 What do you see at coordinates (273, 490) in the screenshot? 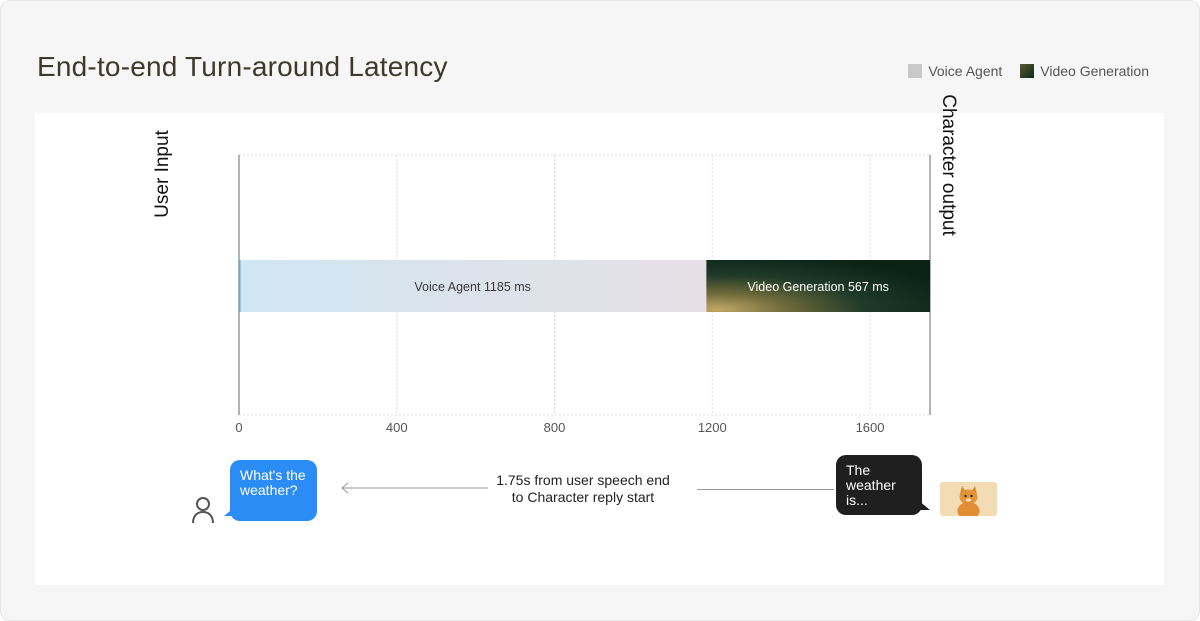
I see `user-message-bubble: What's the weather?` at bounding box center [273, 490].